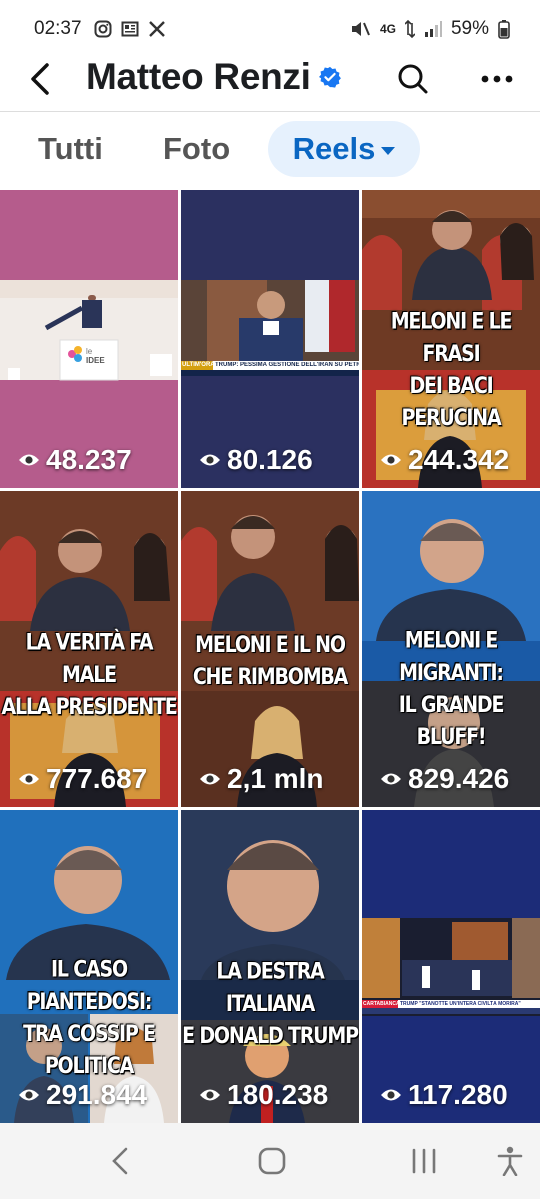 The width and height of the screenshot is (540, 1199). I want to click on back-button, so click(40, 79).